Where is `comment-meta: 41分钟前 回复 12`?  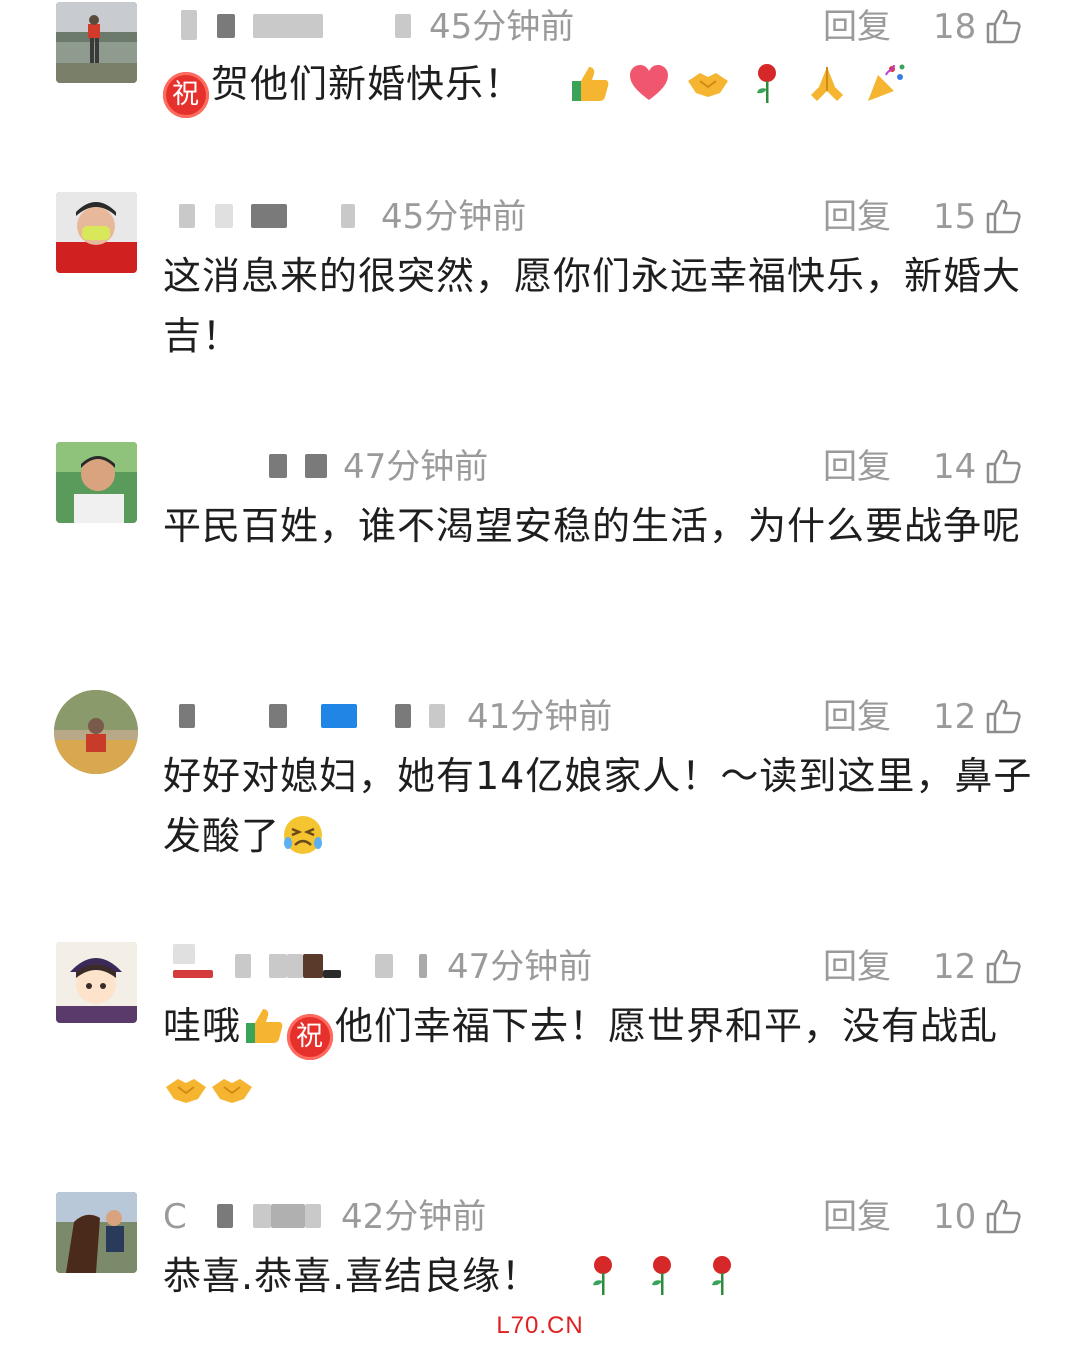 comment-meta: 41分钟前 回复 12 is located at coordinates (601, 717).